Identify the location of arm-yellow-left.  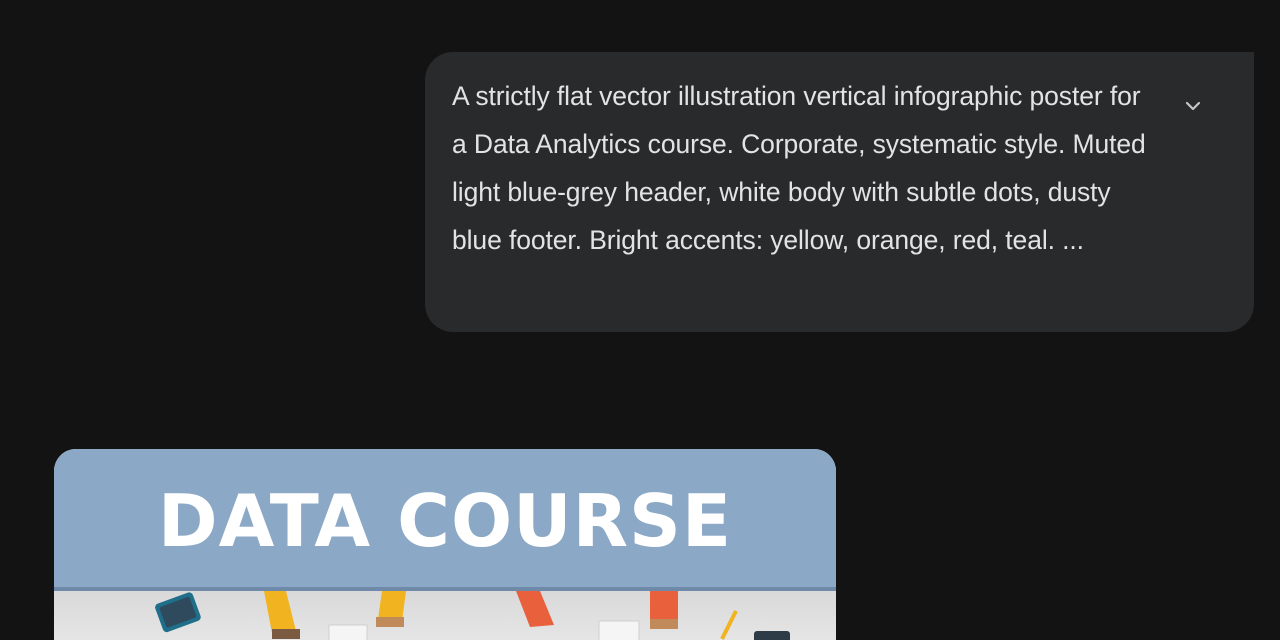
(282, 615).